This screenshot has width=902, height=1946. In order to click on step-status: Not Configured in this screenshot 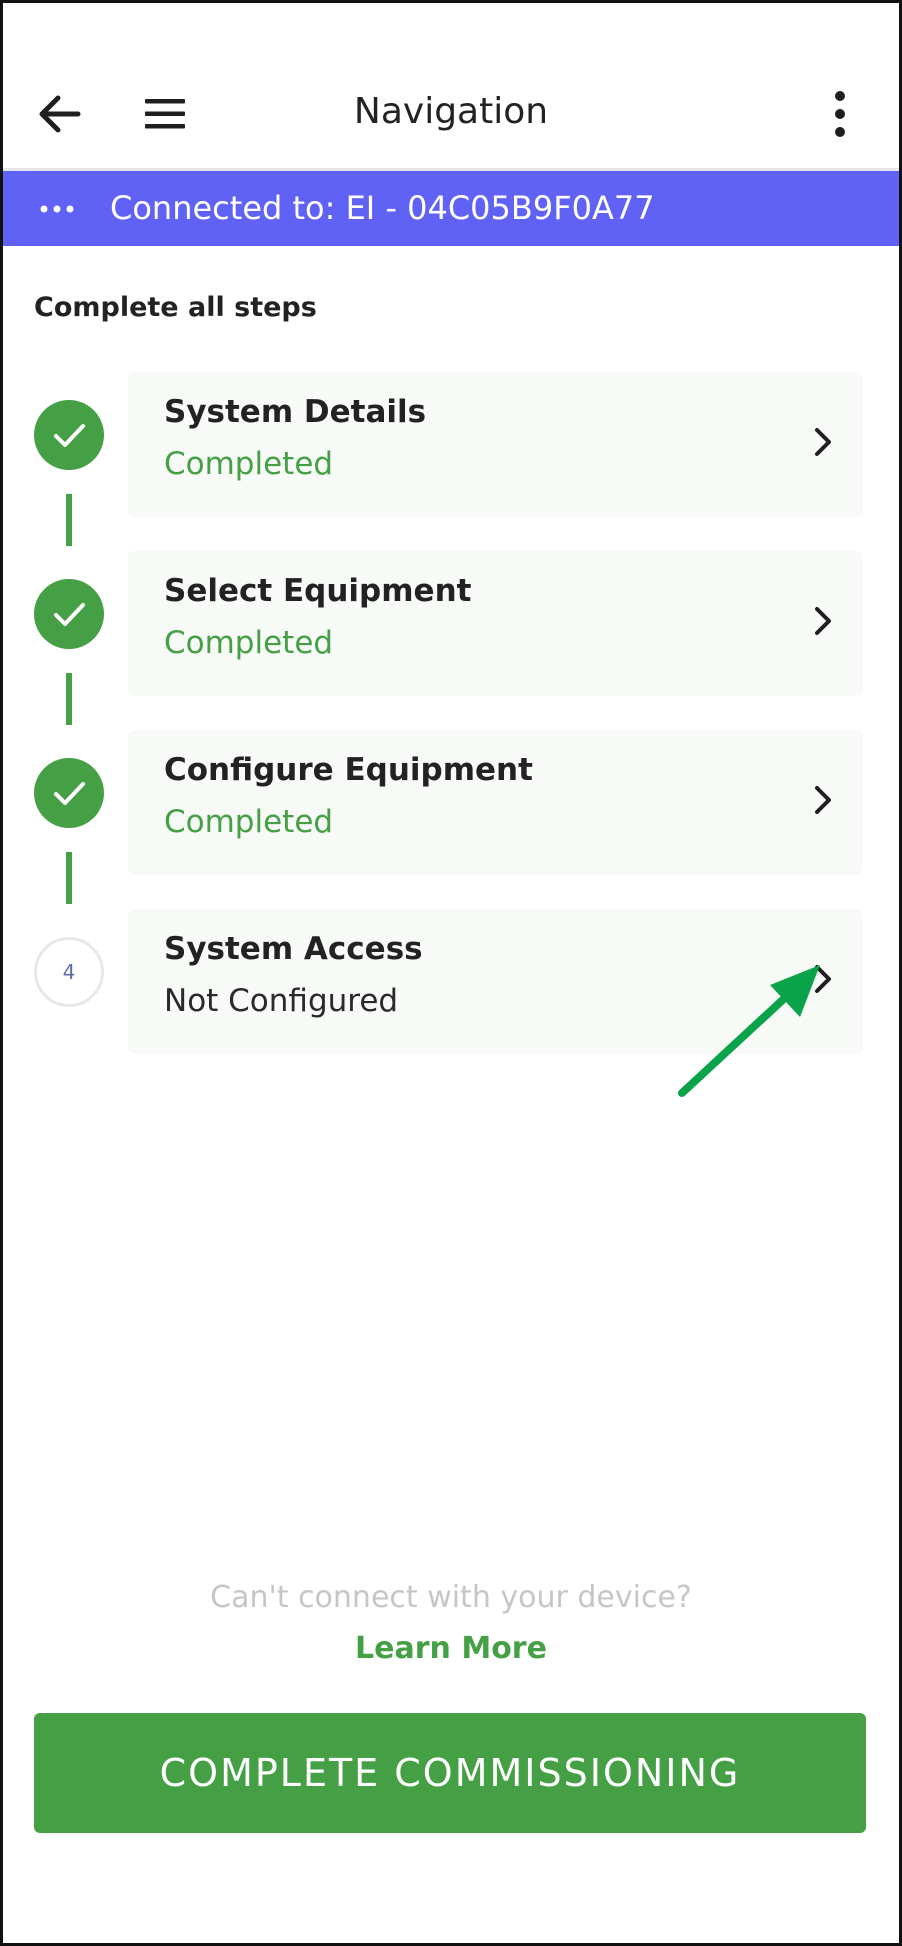, I will do `click(281, 1001)`.